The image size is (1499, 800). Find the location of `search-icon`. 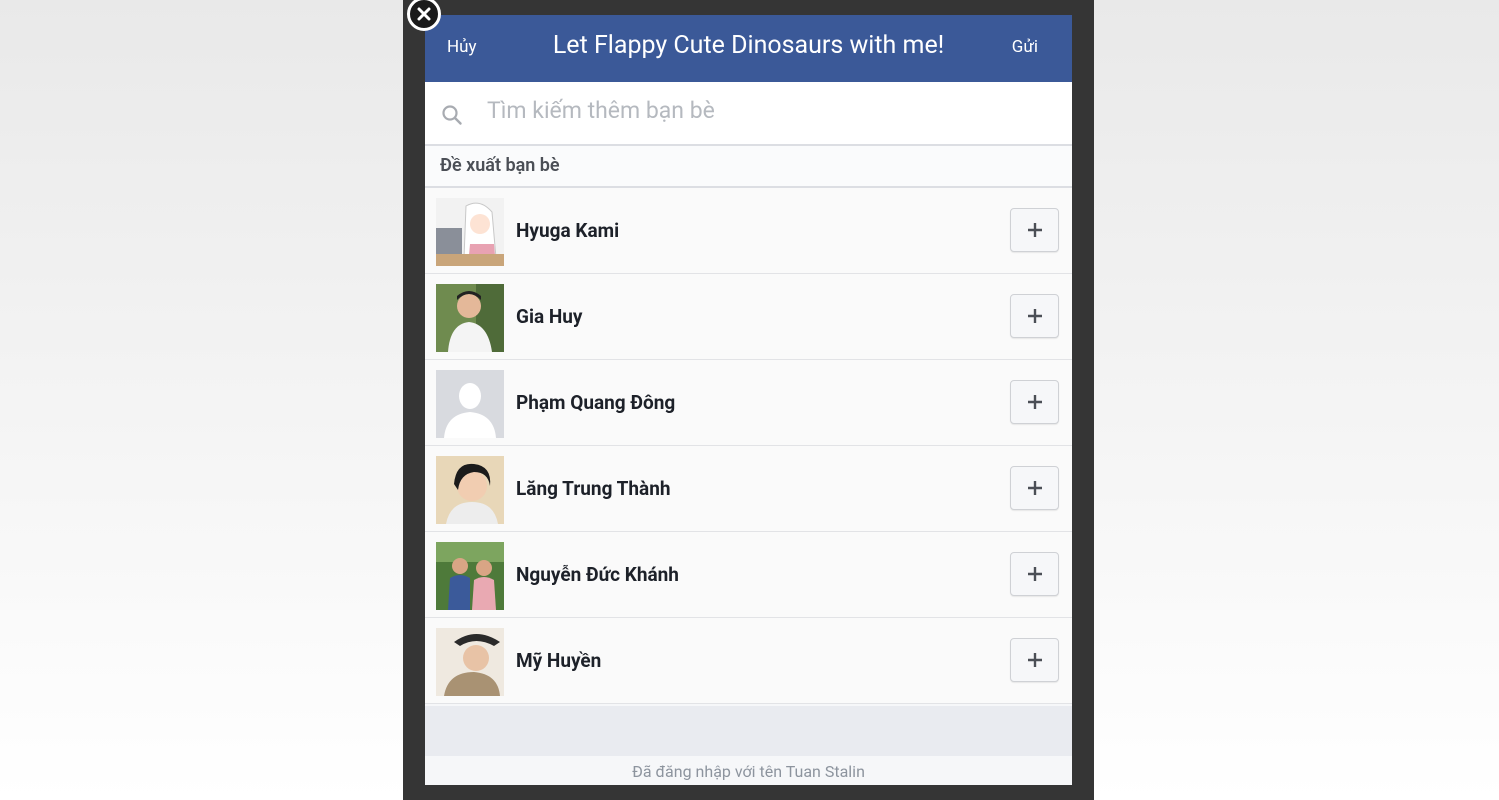

search-icon is located at coordinates (452, 115).